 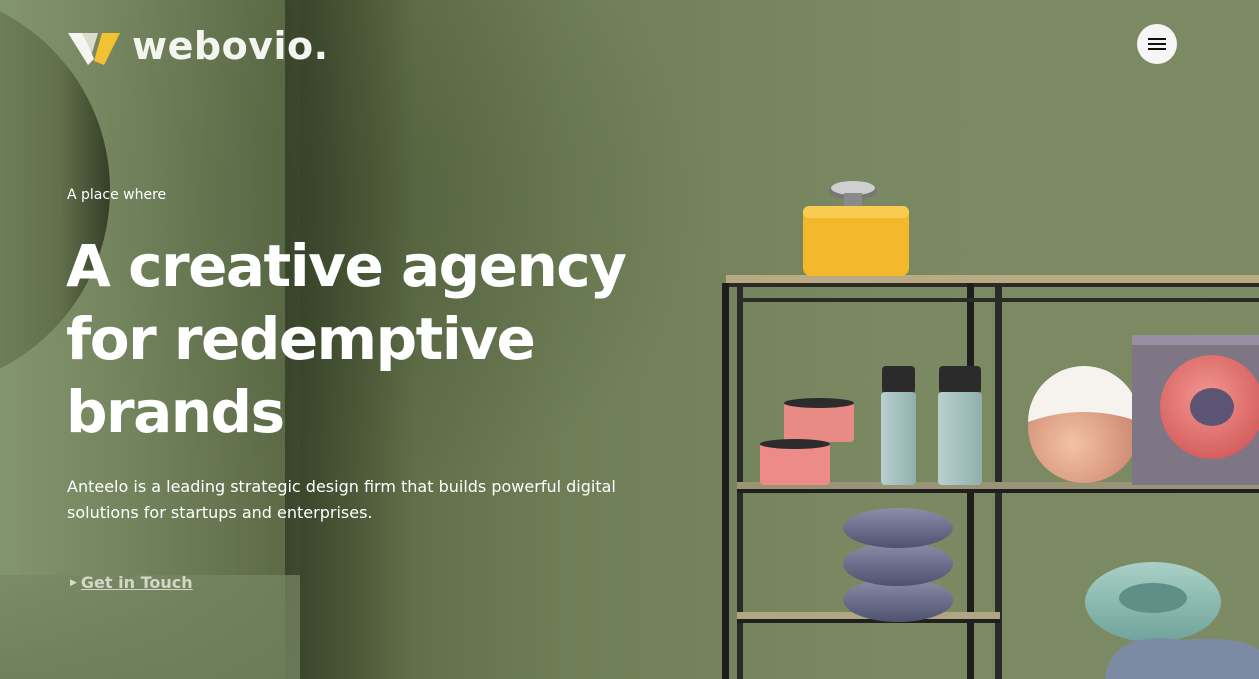 What do you see at coordinates (117, 195) in the screenshot?
I see `hero-eyebrow: A place where` at bounding box center [117, 195].